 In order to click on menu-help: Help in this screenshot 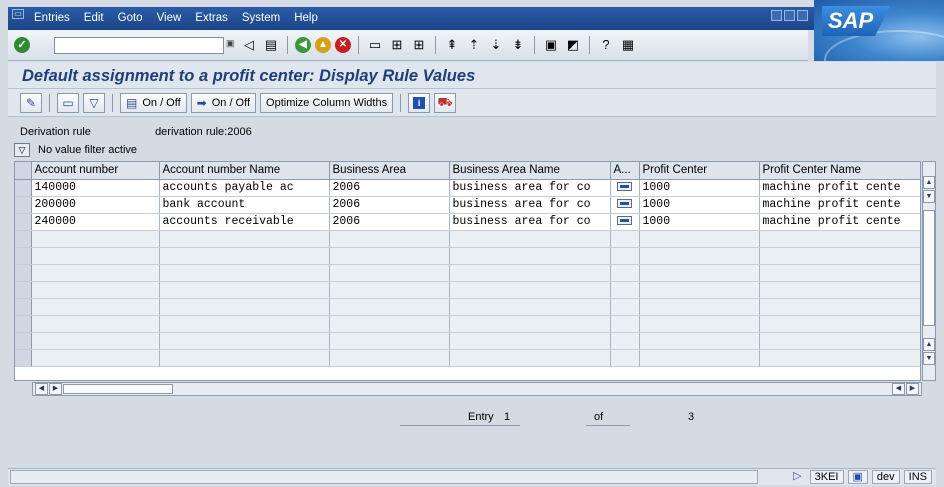, I will do `click(306, 18)`.